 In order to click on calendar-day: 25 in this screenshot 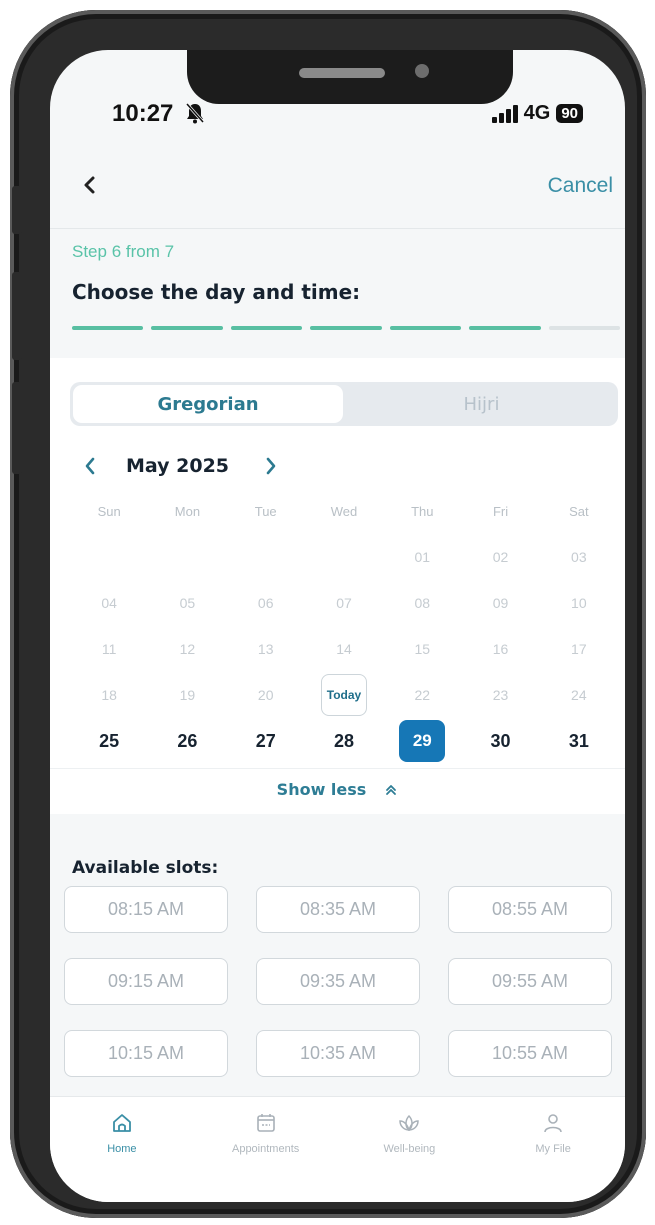, I will do `click(109, 741)`.